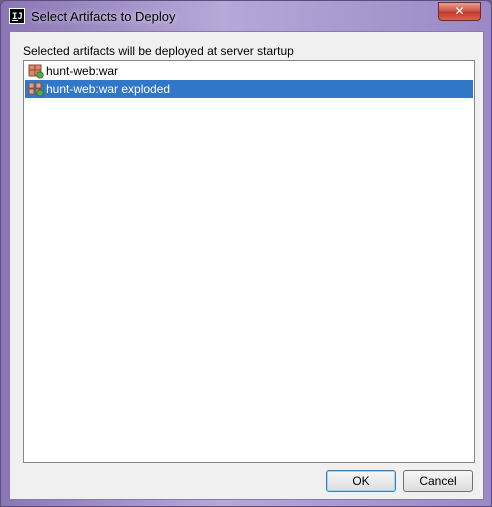 This screenshot has height=507, width=492. I want to click on ok-button: OK, so click(361, 481).